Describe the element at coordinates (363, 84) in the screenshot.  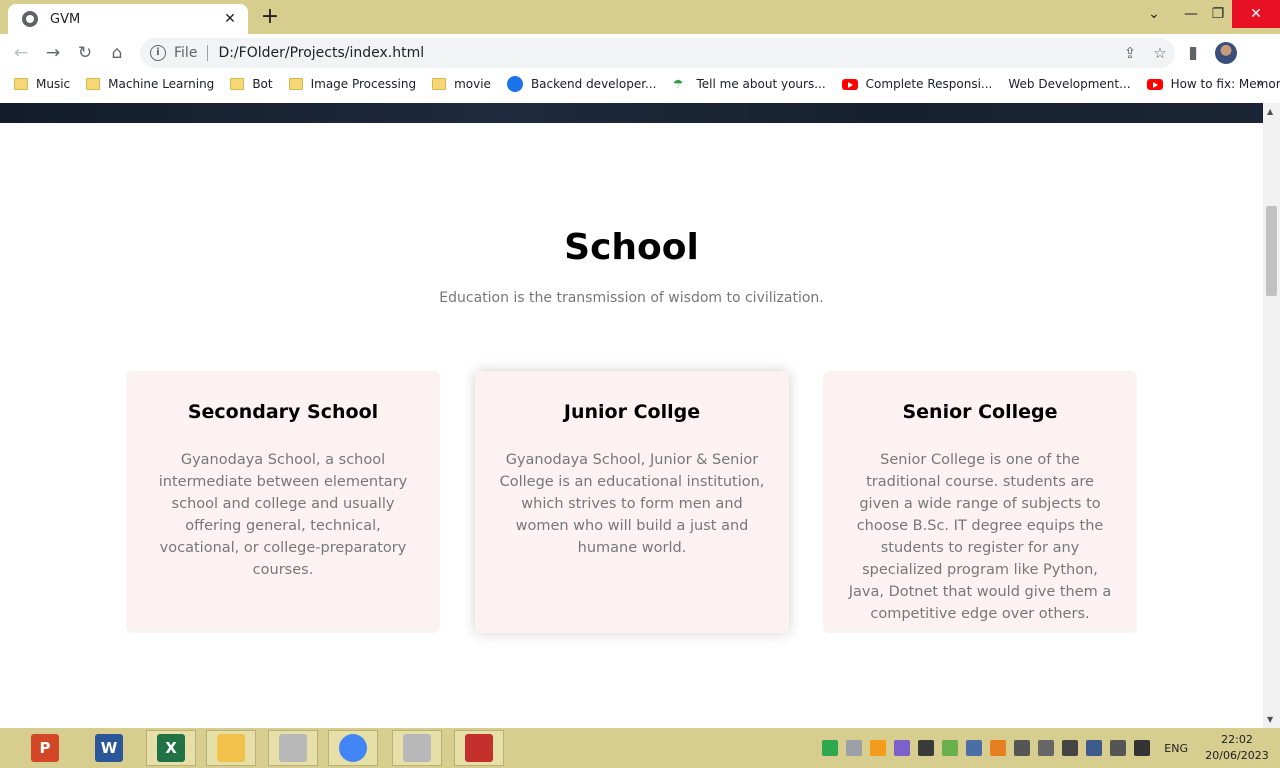
I see `bookmark-label: Image Processing` at that location.